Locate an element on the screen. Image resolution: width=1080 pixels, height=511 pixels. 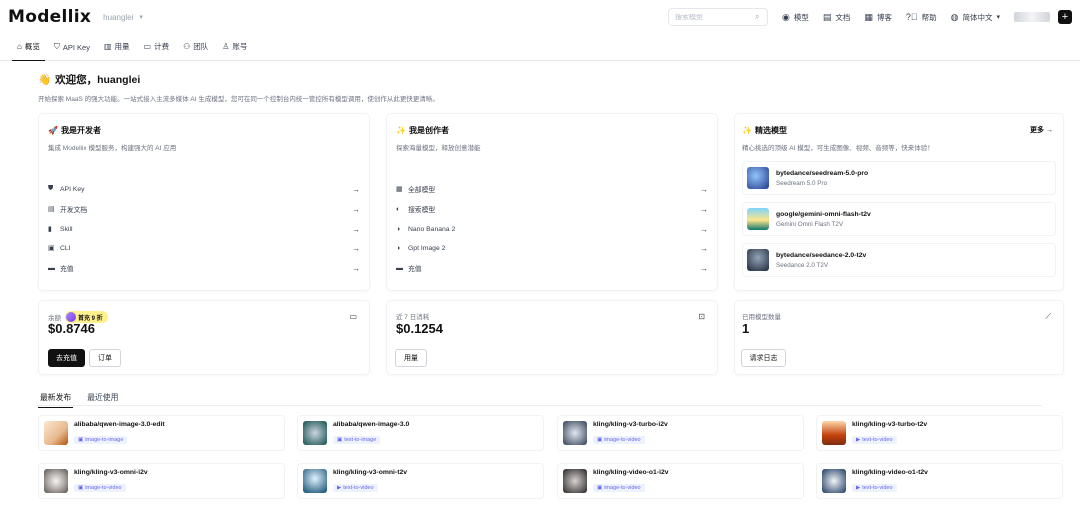
tab-team: ⚇ 团队 is located at coordinates (195, 50).